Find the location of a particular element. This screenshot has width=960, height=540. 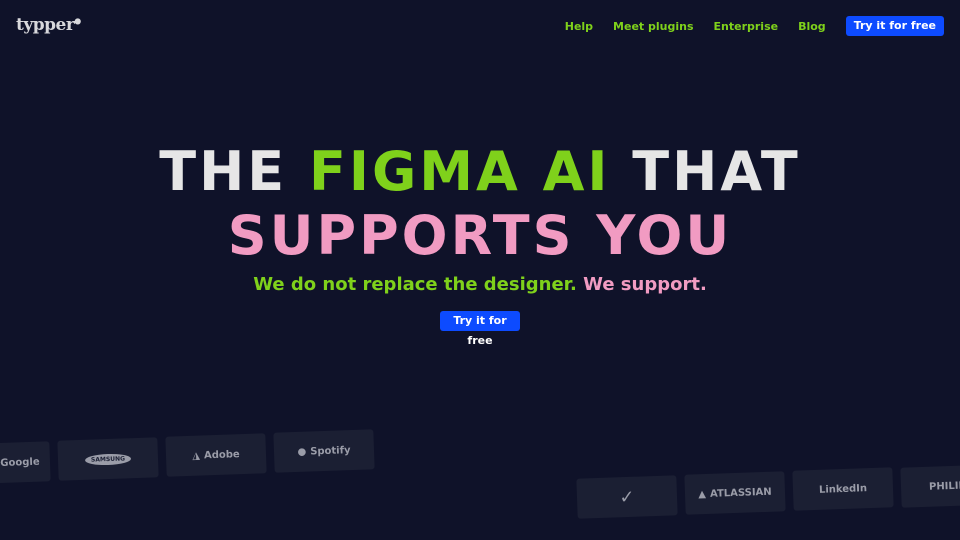

logo-card-linkedin: LinkedIn is located at coordinates (843, 489).